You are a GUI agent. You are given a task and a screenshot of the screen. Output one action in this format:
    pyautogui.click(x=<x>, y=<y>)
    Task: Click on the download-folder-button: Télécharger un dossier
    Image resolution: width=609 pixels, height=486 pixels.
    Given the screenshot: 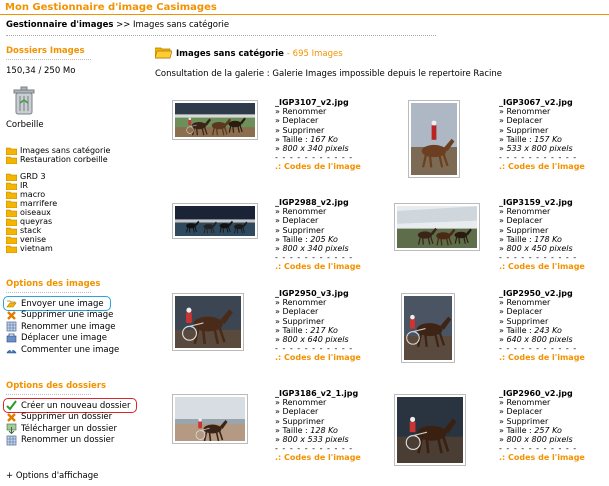 What is the action you would take?
    pyautogui.click(x=71, y=429)
    